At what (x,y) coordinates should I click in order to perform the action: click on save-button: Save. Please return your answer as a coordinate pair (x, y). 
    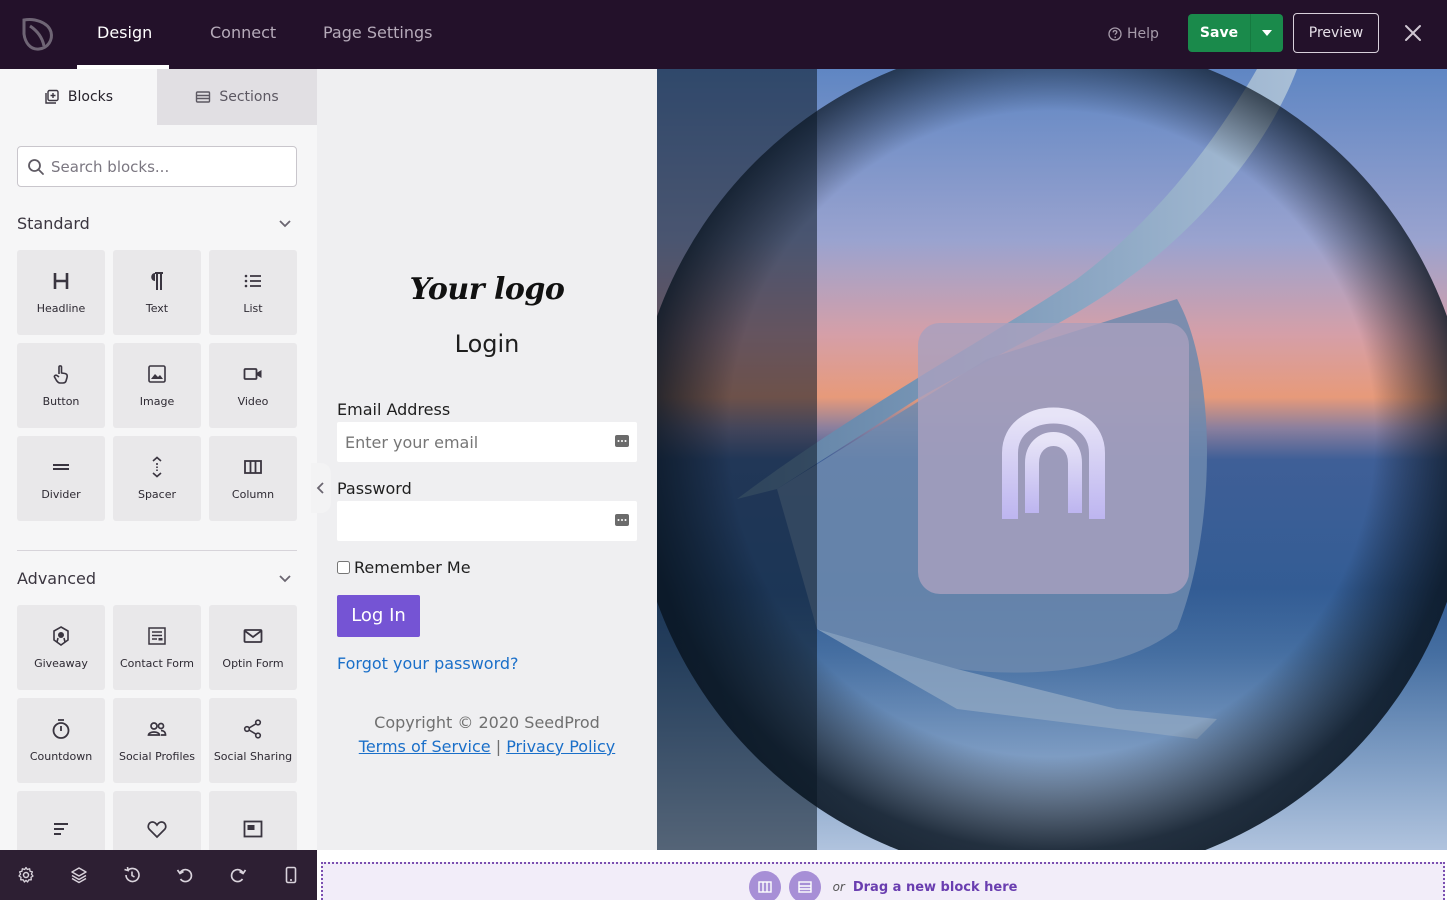
    Looking at the image, I should click on (1219, 33).